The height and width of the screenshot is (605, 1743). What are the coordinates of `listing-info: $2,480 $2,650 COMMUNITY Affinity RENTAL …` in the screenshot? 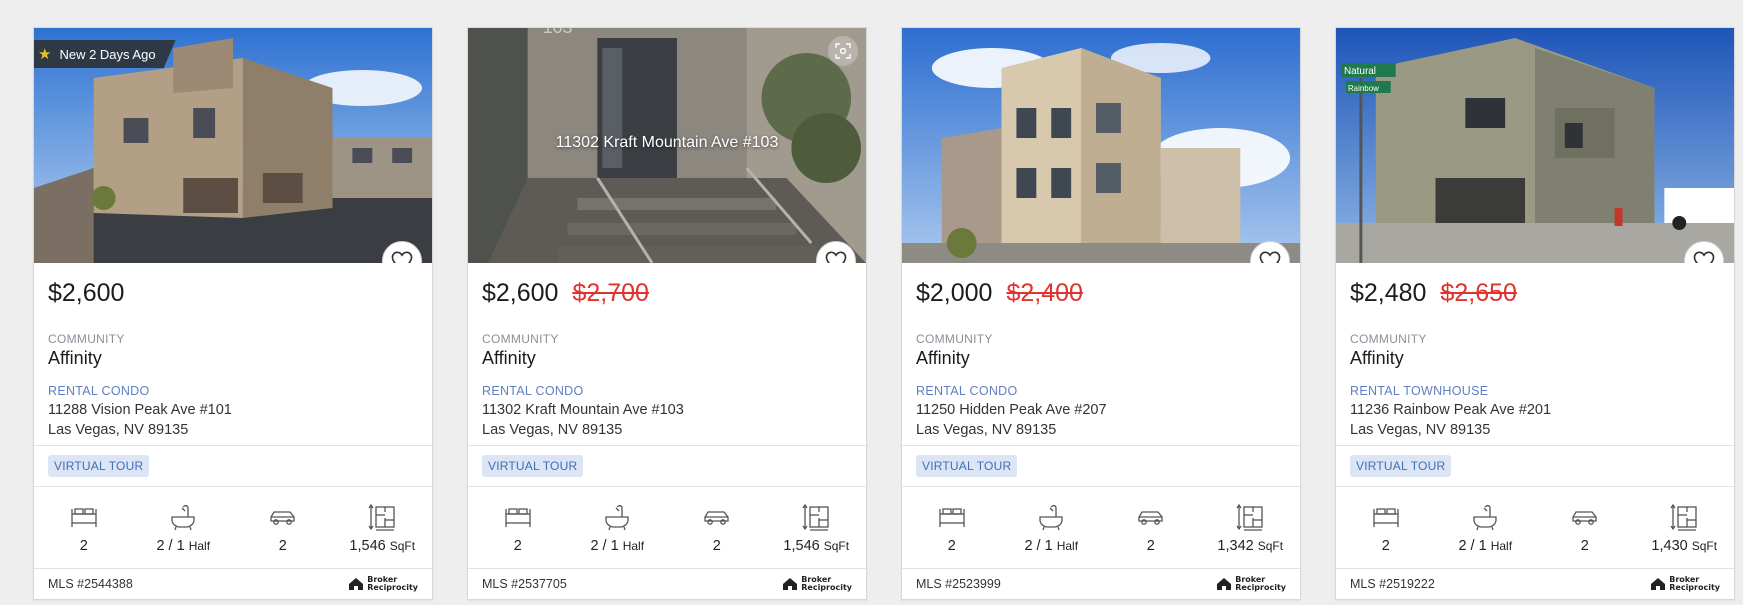 It's located at (1535, 354).